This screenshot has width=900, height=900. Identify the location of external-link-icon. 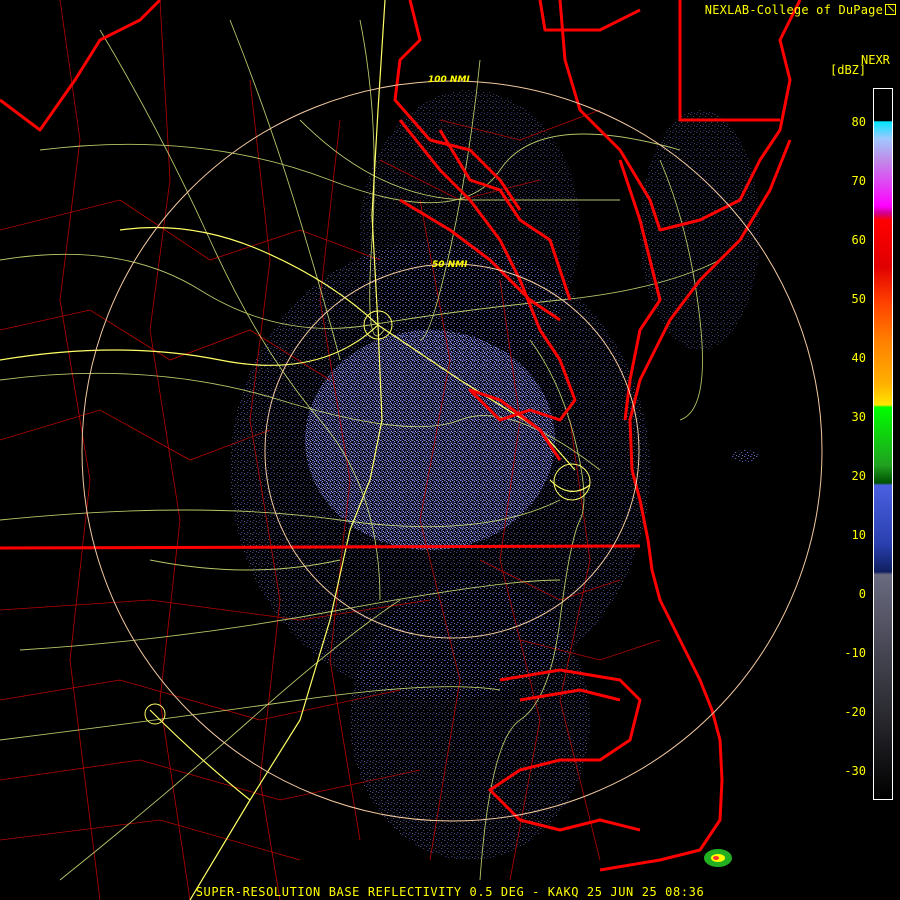
(890, 9).